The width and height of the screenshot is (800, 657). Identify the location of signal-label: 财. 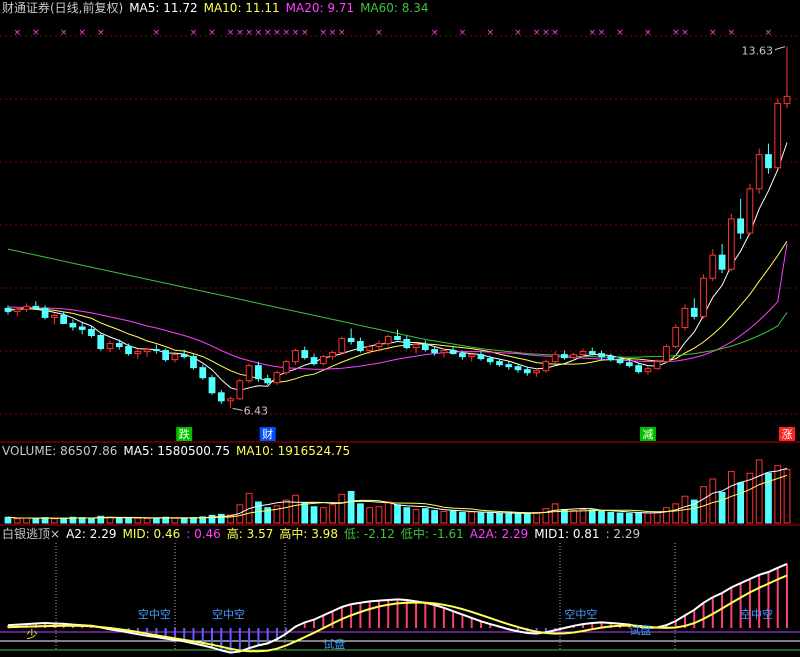
(267, 434).